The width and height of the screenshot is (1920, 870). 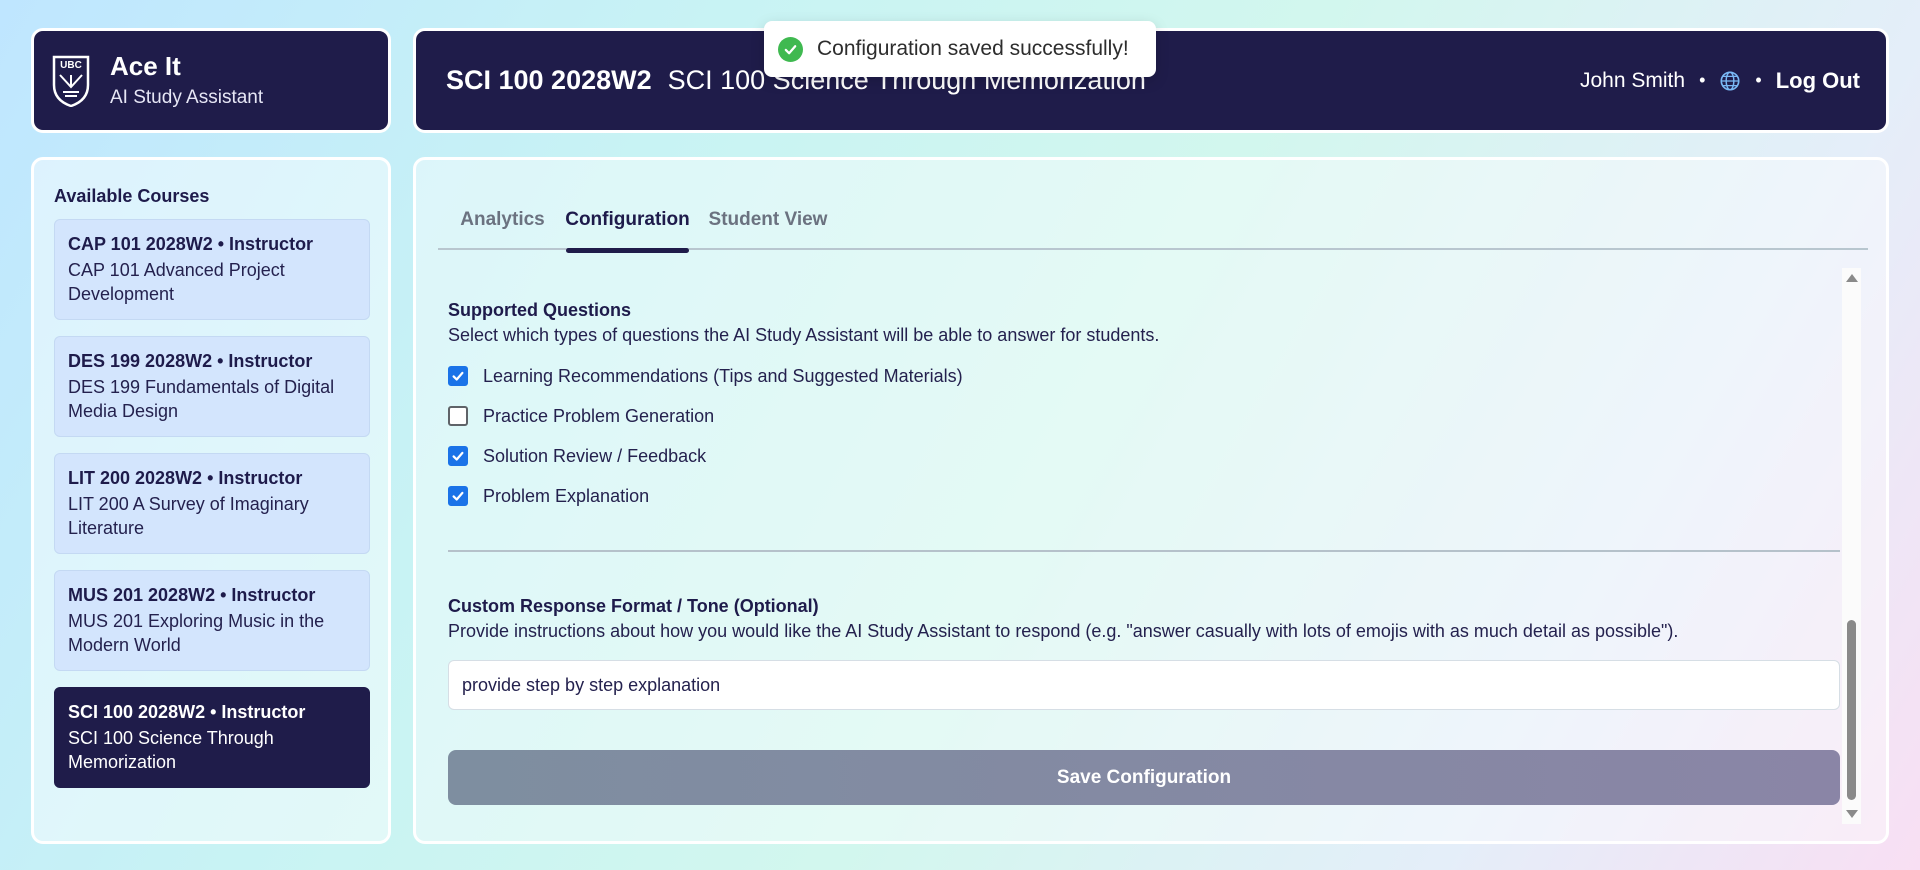 What do you see at coordinates (768, 220) in the screenshot?
I see `tab-student-view: Student View` at bounding box center [768, 220].